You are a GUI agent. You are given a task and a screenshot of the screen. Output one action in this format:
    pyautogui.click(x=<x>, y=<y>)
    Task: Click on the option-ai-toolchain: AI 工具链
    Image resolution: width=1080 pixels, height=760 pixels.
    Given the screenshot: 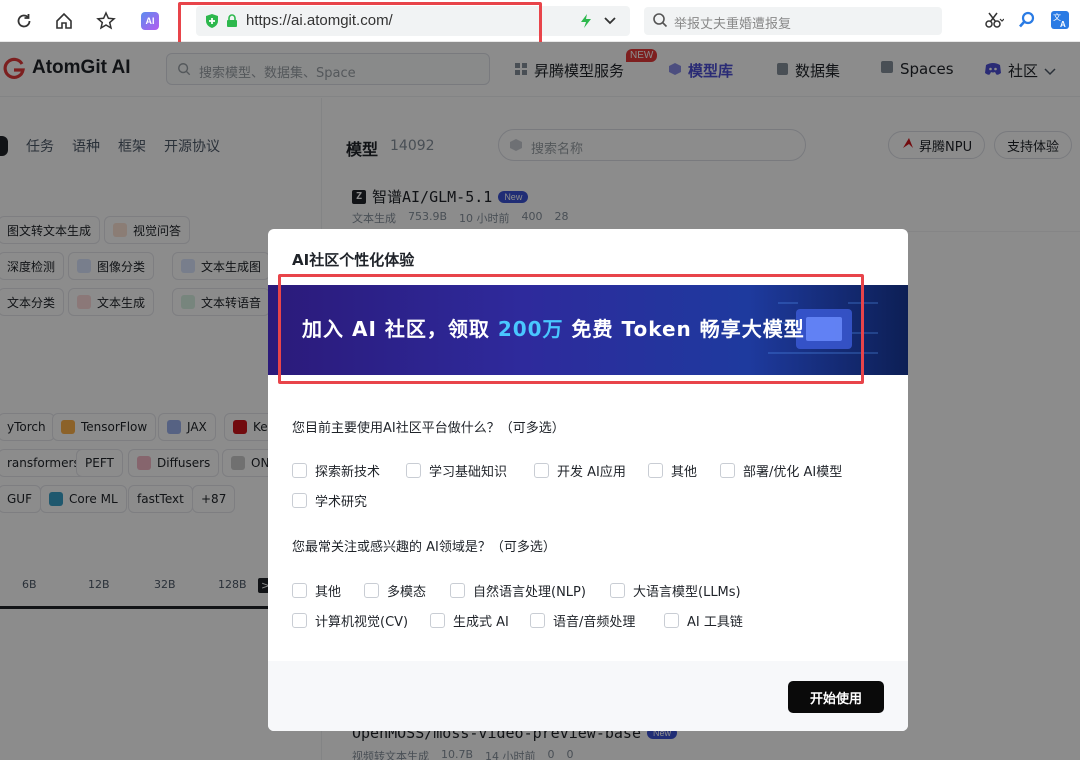 What is the action you would take?
    pyautogui.click(x=703, y=620)
    